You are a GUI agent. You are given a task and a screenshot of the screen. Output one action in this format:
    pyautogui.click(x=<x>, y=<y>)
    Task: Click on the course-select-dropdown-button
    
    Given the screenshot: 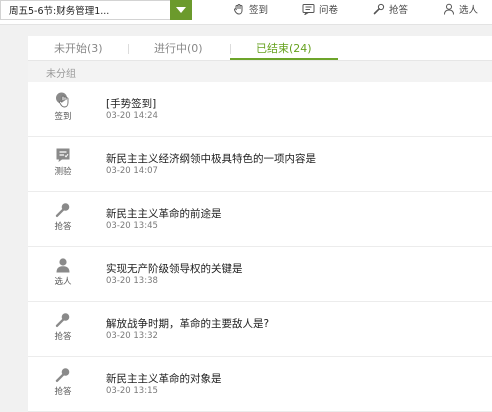 What is the action you would take?
    pyautogui.click(x=181, y=10)
    